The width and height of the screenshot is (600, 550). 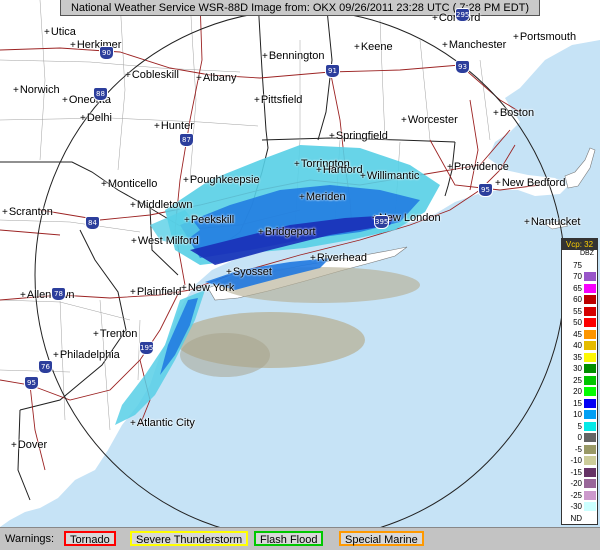 I want to click on city-label: Trenton, so click(x=115, y=334).